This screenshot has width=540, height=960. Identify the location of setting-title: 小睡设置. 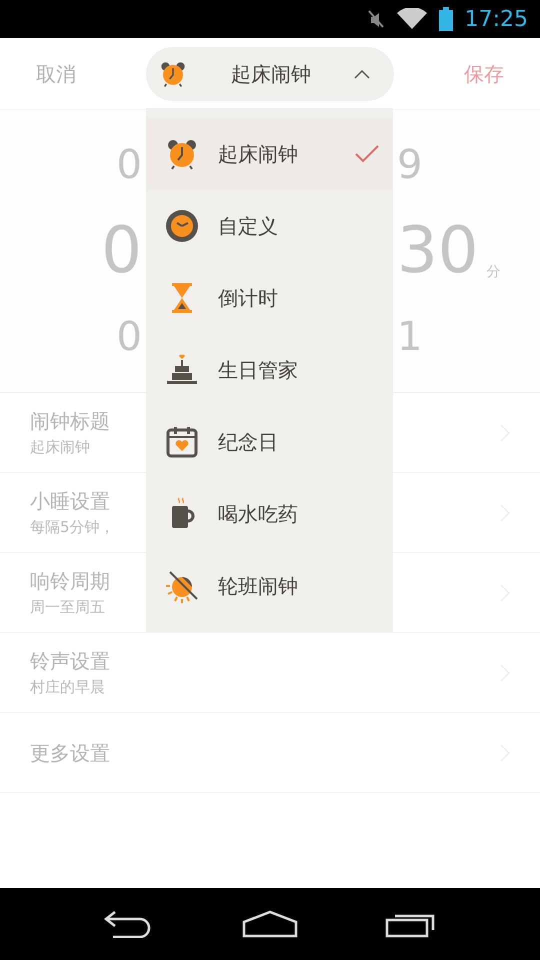
(70, 502).